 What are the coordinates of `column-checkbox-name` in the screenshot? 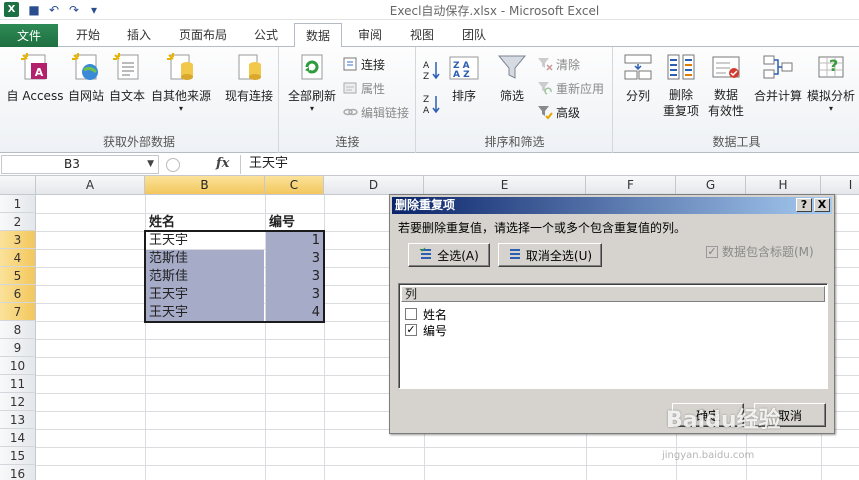 It's located at (411, 314).